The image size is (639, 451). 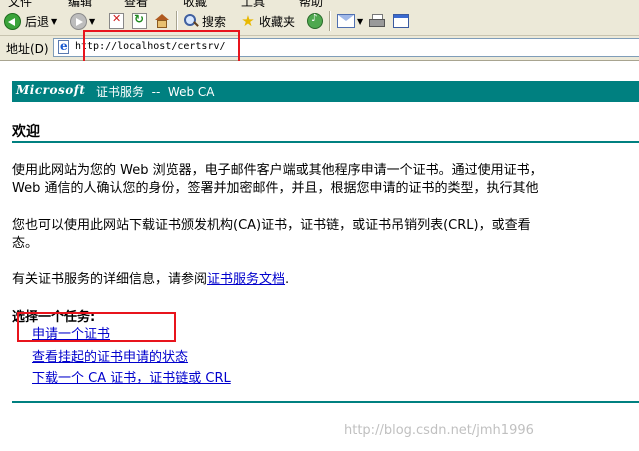 I want to click on print-button, so click(x=377, y=21).